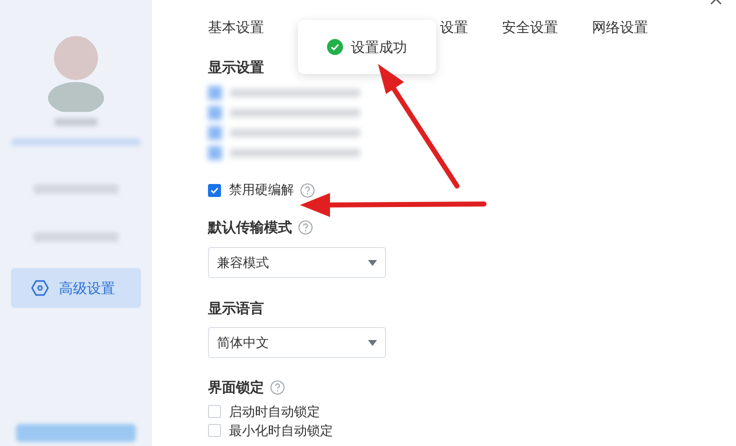 This screenshot has height=446, width=736. I want to click on checkbox-label: 启动时自动锁定, so click(274, 411).